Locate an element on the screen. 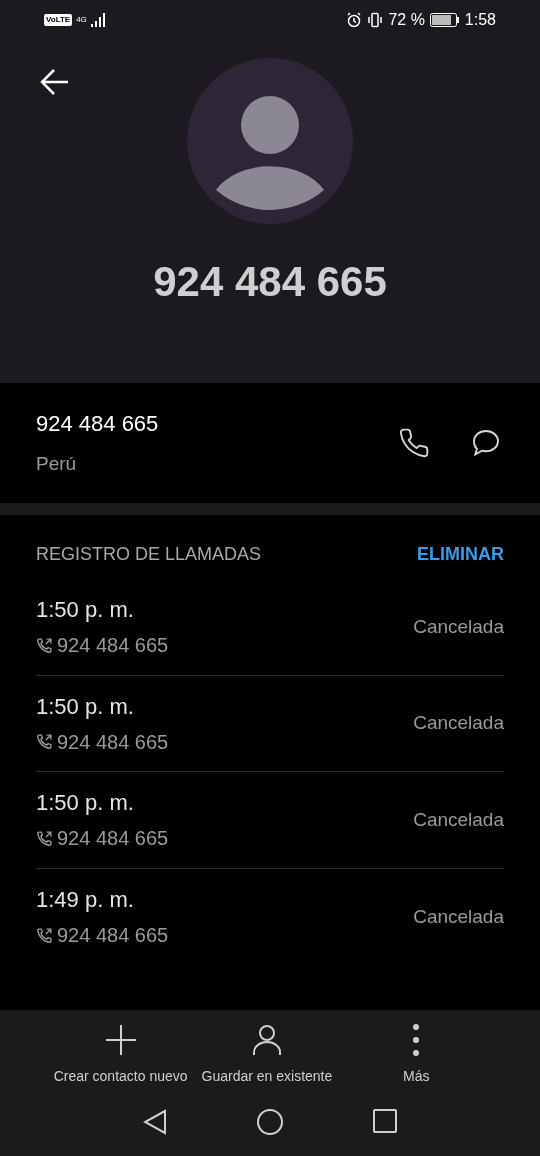 This screenshot has height=1156, width=540. call-time: 1:49 p. m. is located at coordinates (85, 900).